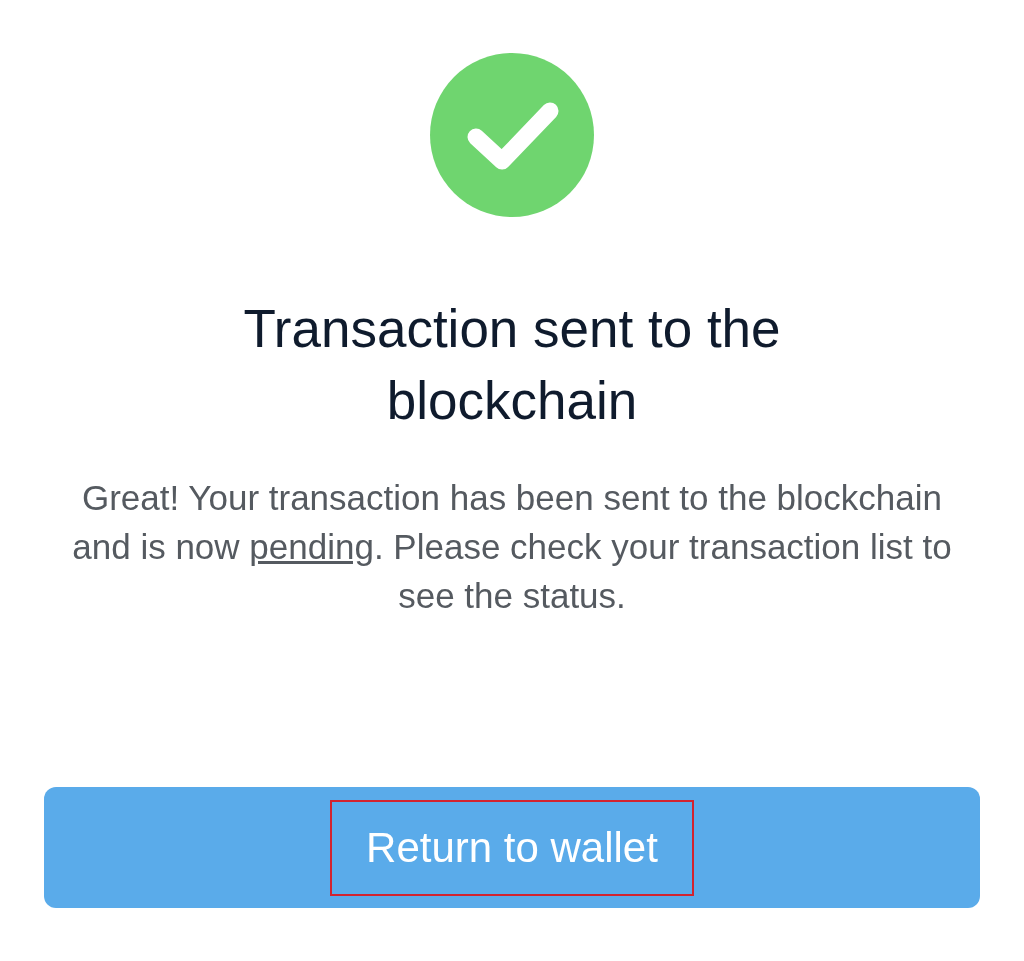 This screenshot has height=961, width=1024. Describe the element at coordinates (311, 546) in the screenshot. I see `pending-link: pending` at that location.